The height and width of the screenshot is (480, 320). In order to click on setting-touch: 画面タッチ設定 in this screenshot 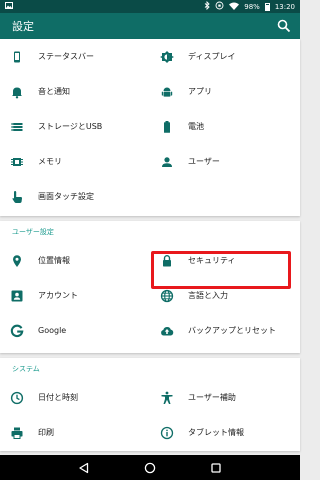, I will do `click(75, 196)`.